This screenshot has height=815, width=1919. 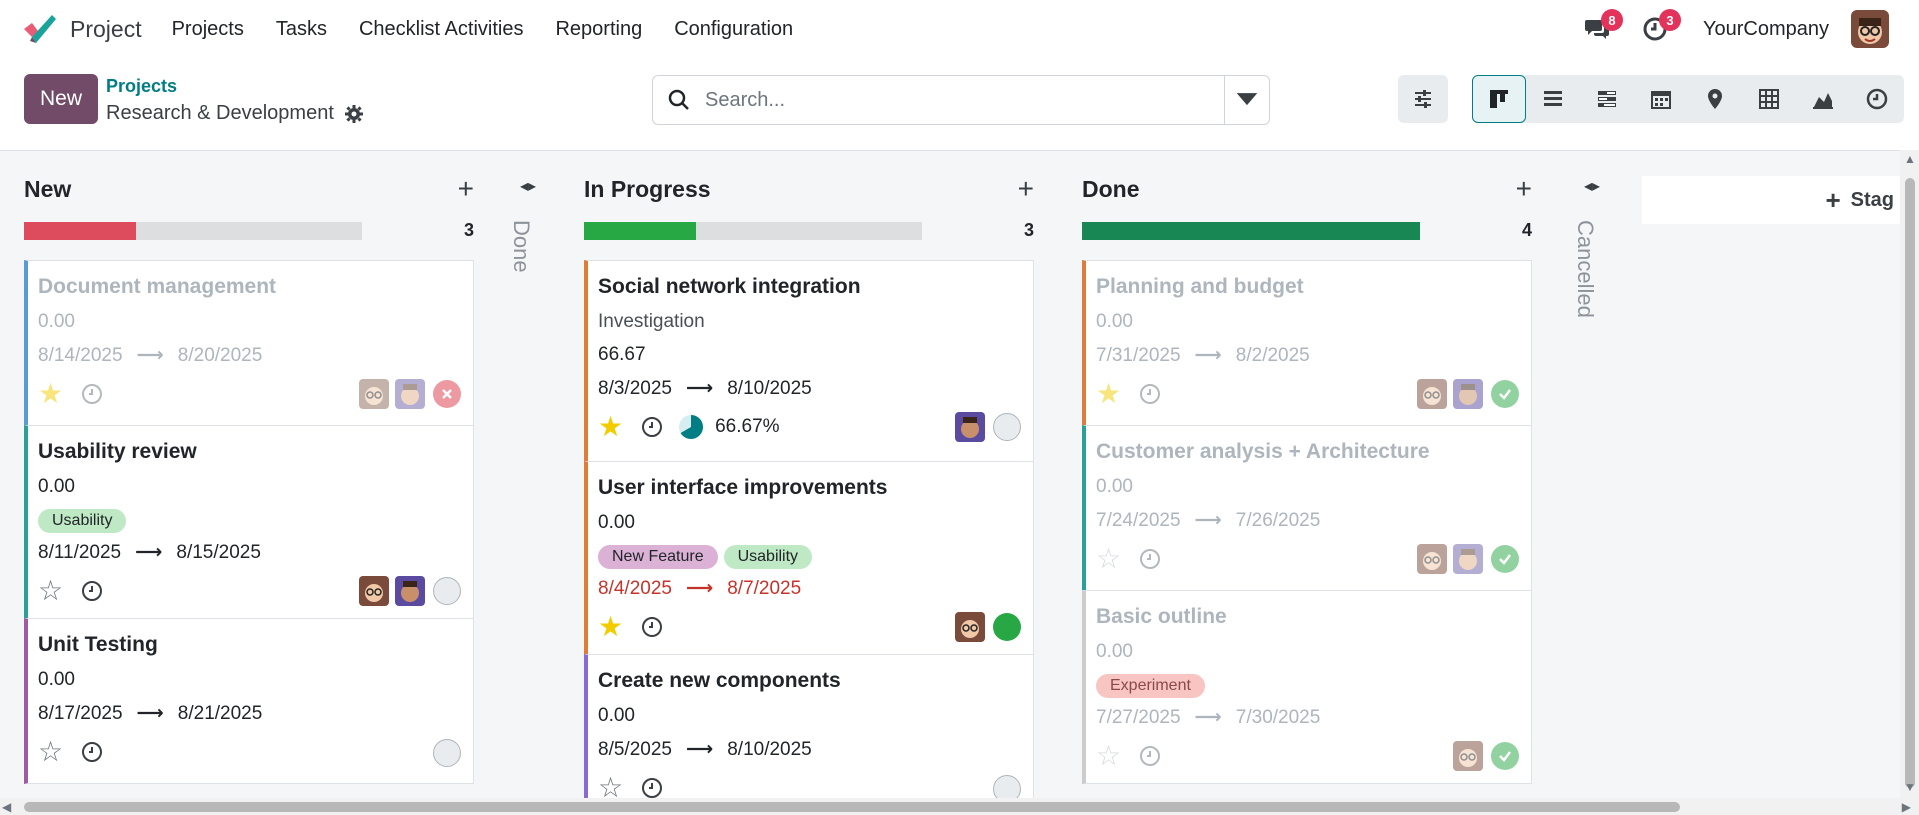 I want to click on breadcrumb-projects: Projects, so click(x=141, y=86).